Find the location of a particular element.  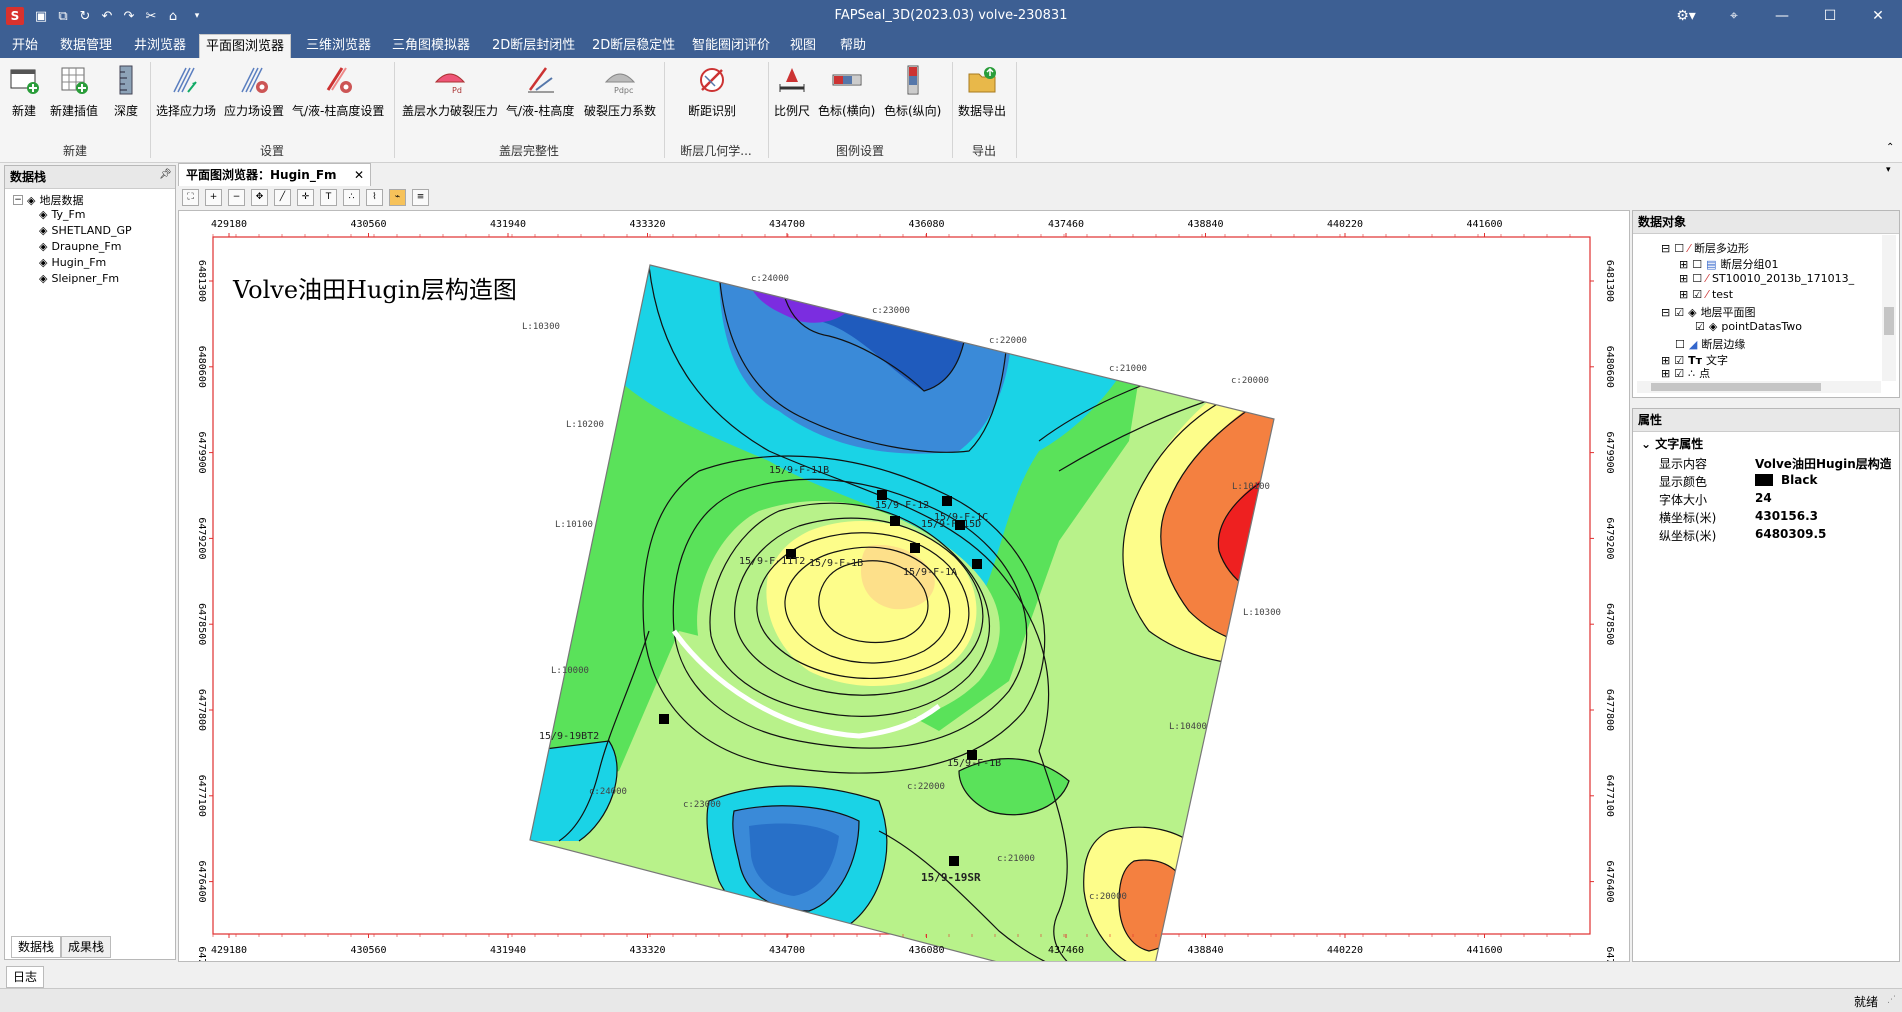

new-interpolation-button: 新建插值 is located at coordinates (74, 97).